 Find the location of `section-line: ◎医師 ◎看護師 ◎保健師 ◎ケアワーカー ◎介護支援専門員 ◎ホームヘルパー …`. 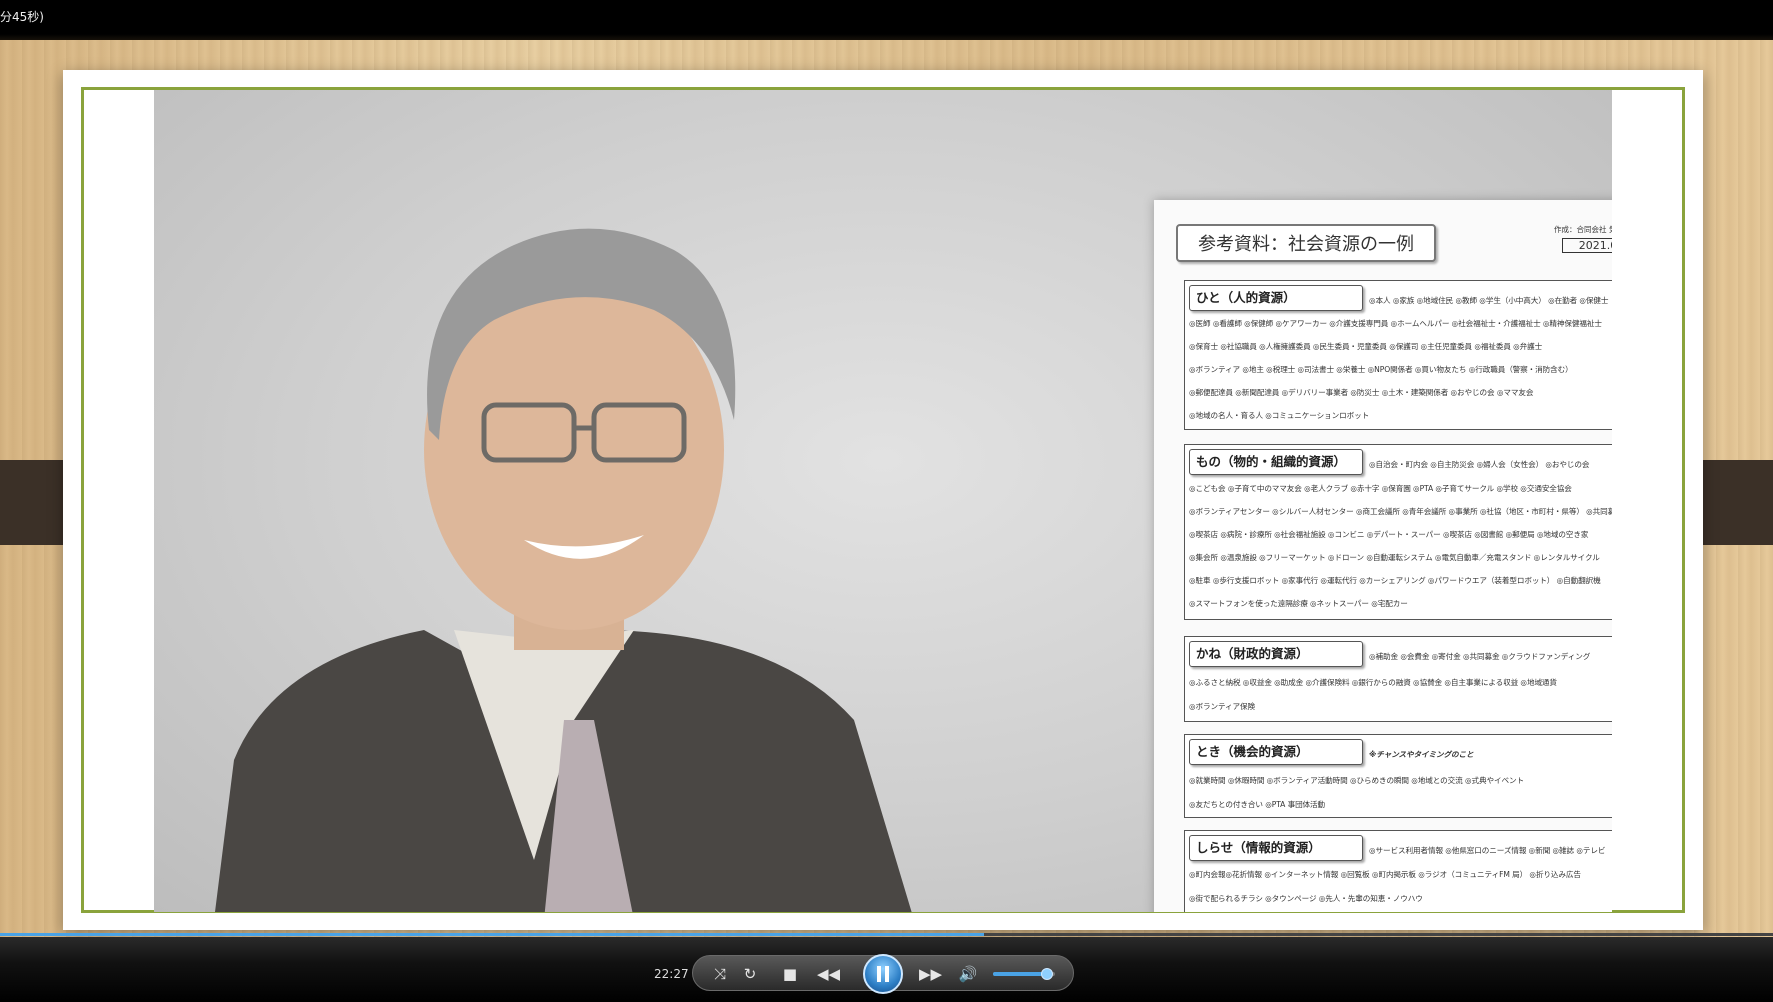

section-line: ◎医師 ◎看護師 ◎保健師 ◎ケアワーカー ◎介護支援専門員 ◎ホームヘルパー … is located at coordinates (1395, 323).